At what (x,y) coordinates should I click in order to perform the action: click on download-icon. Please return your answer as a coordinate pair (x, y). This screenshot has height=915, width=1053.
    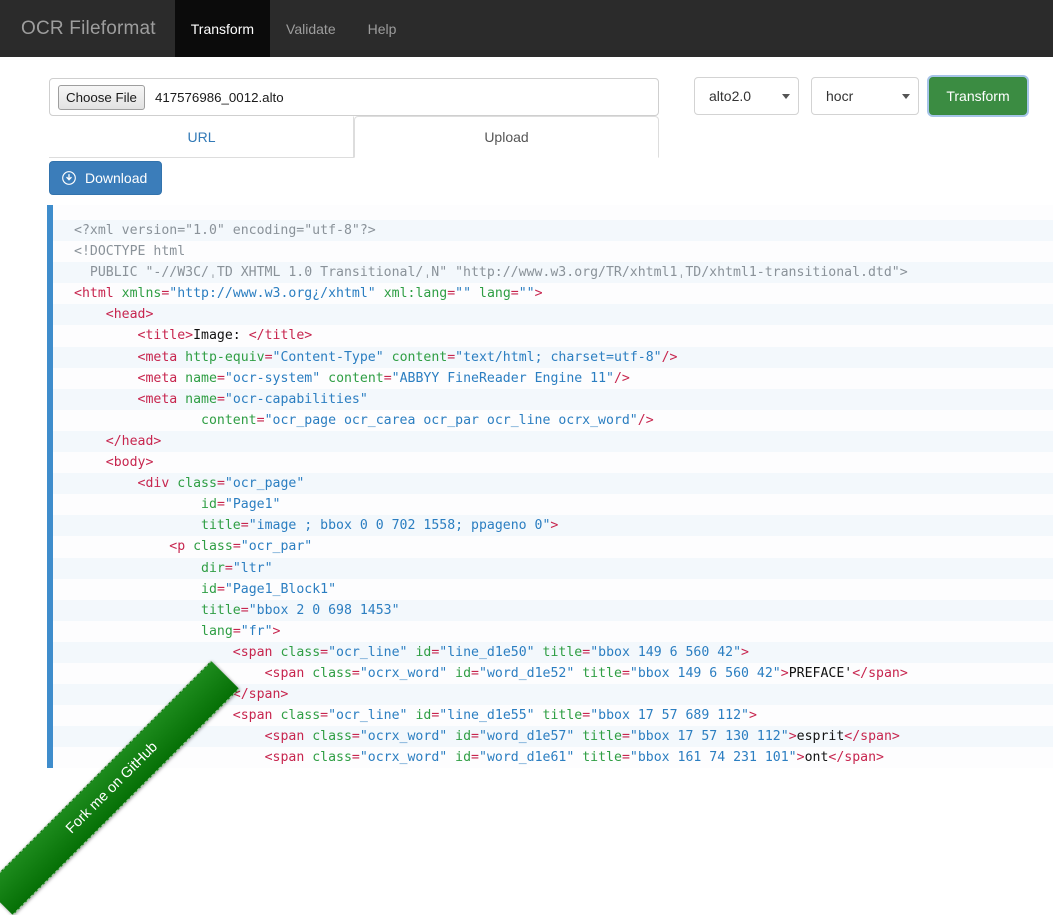
    Looking at the image, I should click on (69, 178).